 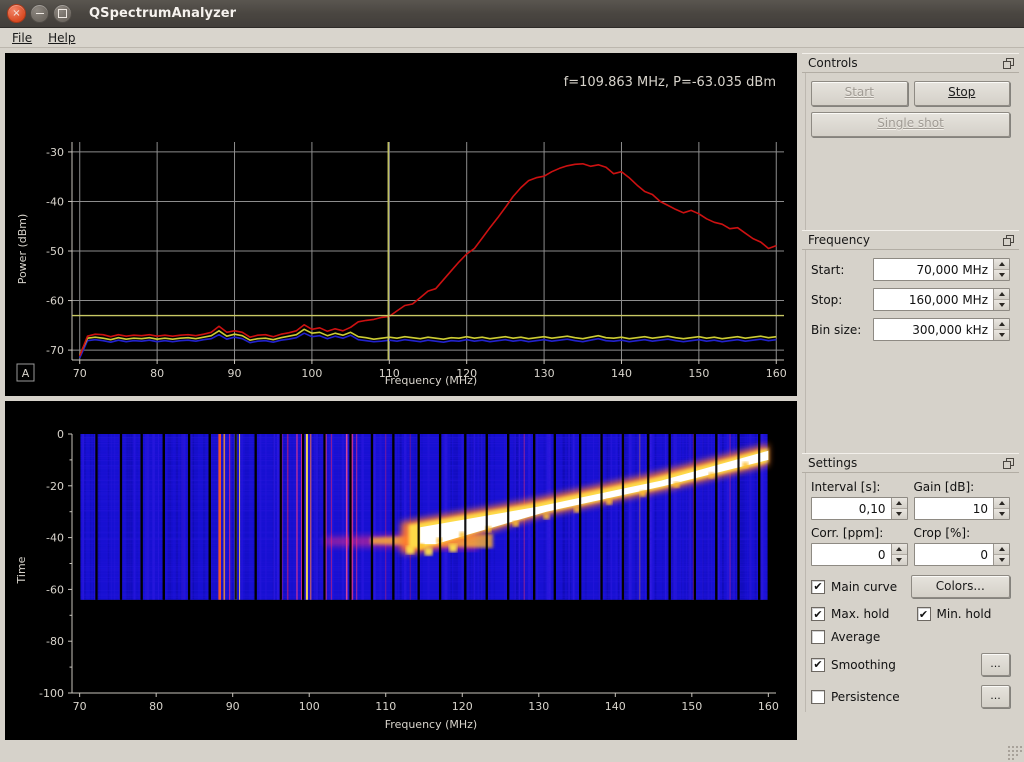 I want to click on stop-frequency-input: 160,000 MHz, so click(x=941, y=299).